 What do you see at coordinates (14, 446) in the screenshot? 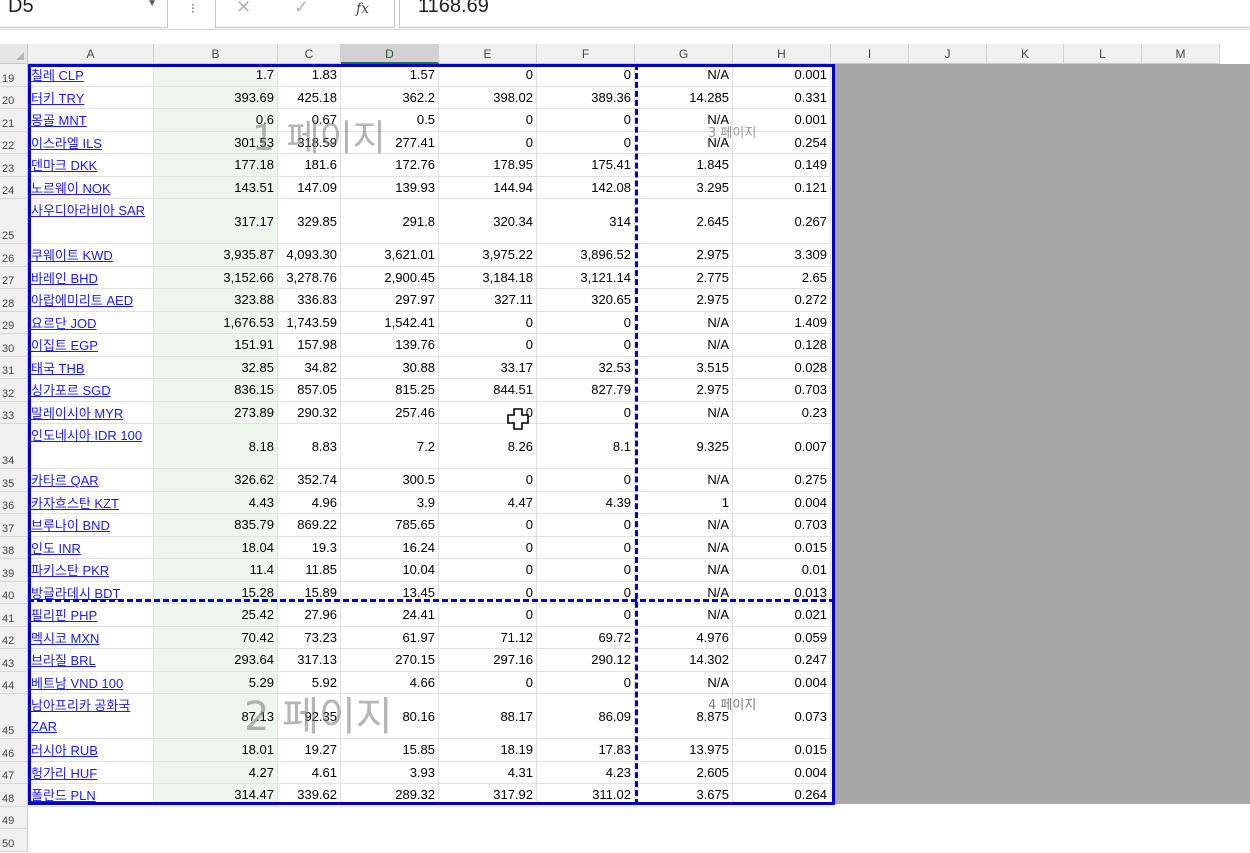
I see `row-header: 34` at bounding box center [14, 446].